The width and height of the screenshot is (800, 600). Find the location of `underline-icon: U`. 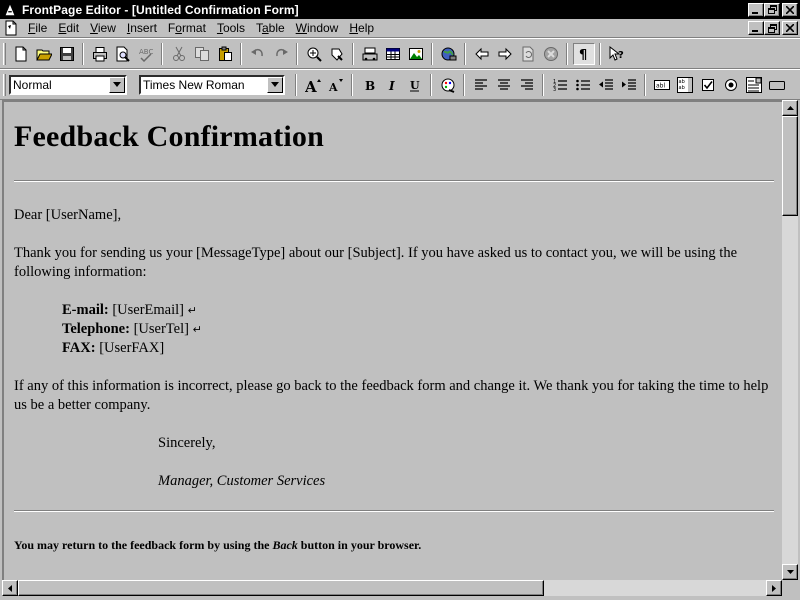

underline-icon: U is located at coordinates (415, 85).